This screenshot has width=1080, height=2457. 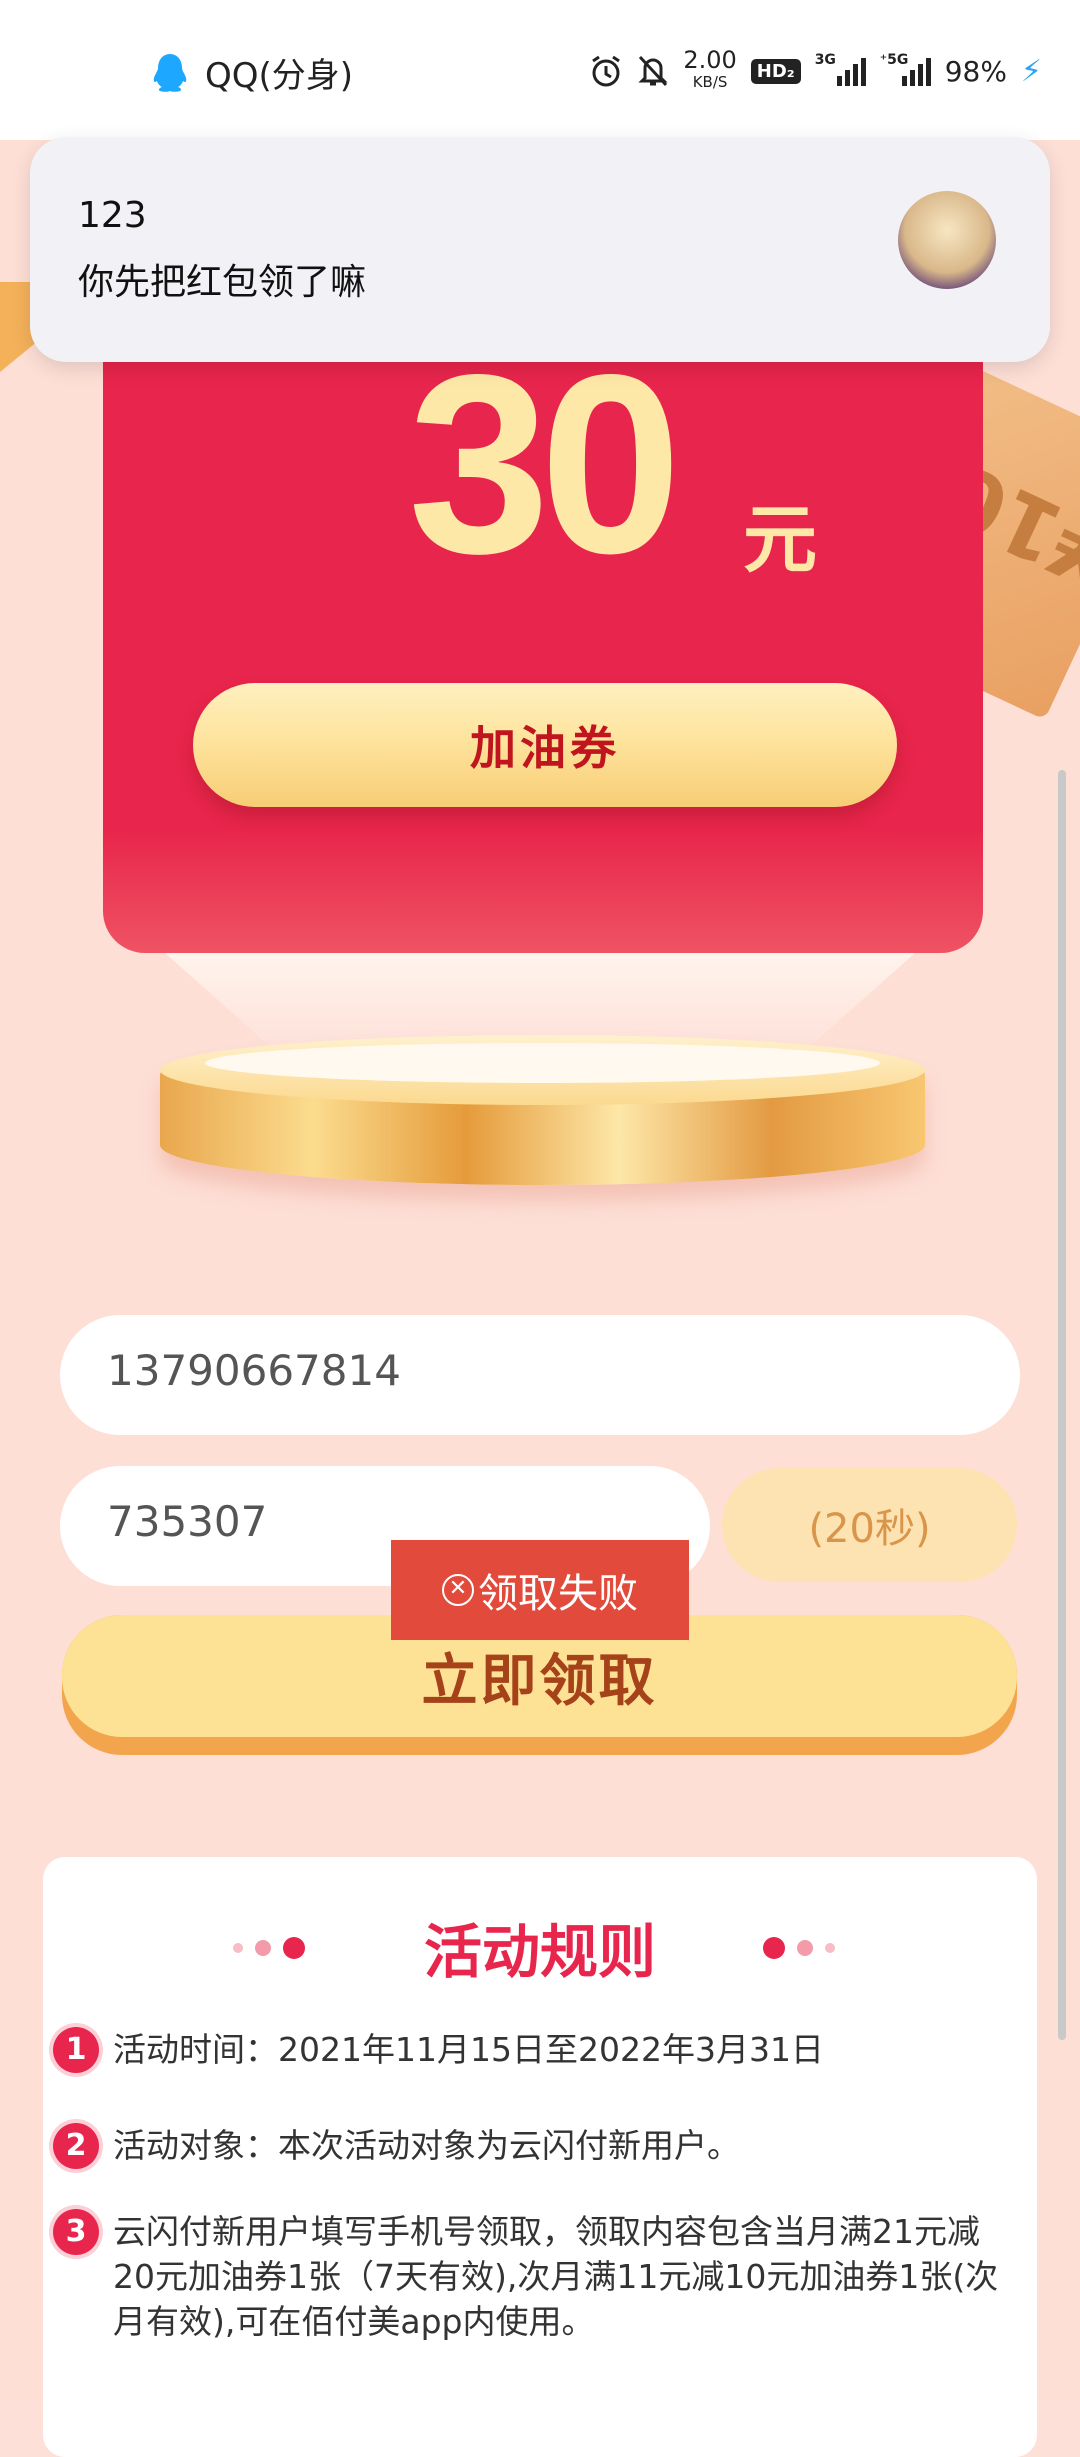 I want to click on phone-field, so click(x=540, y=1375).